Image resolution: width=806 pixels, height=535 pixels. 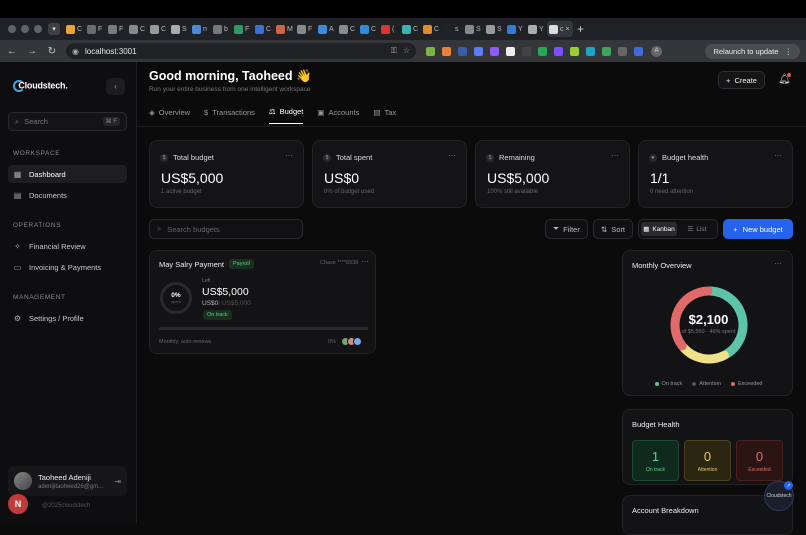 I want to click on browser-tab: c ×, so click(x=560, y=29).